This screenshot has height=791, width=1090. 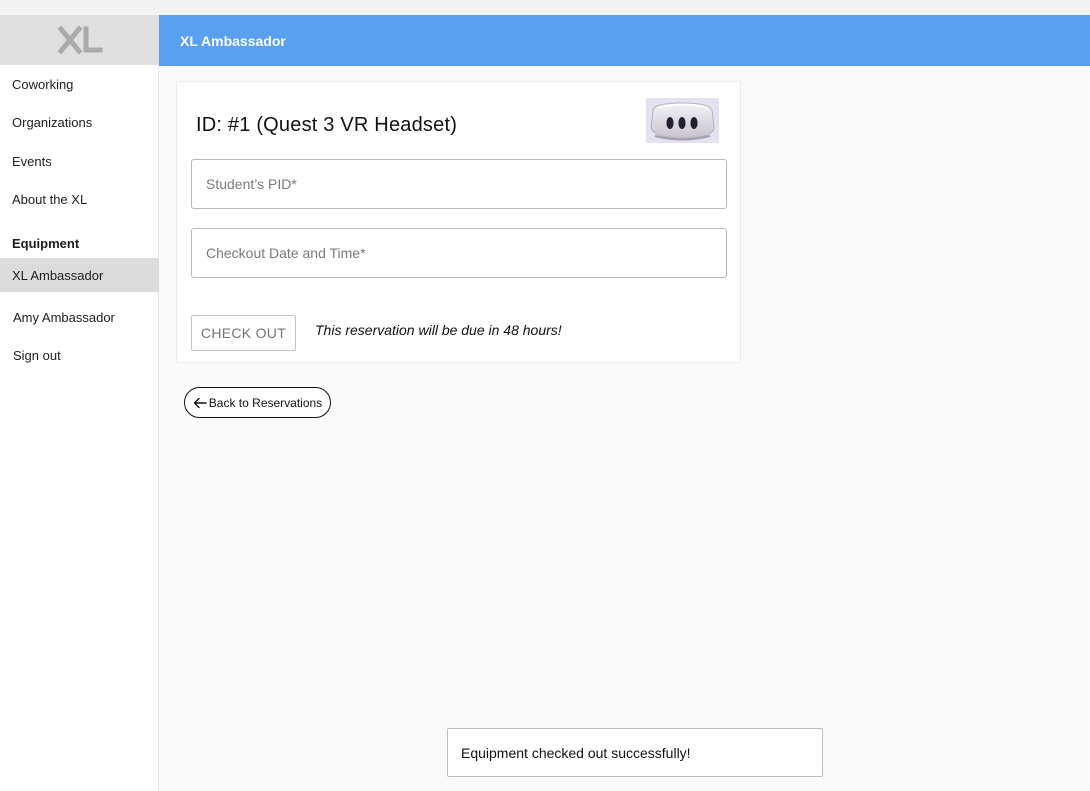 What do you see at coordinates (58, 275) in the screenshot?
I see `sidebar-item-label: XL Ambassador` at bounding box center [58, 275].